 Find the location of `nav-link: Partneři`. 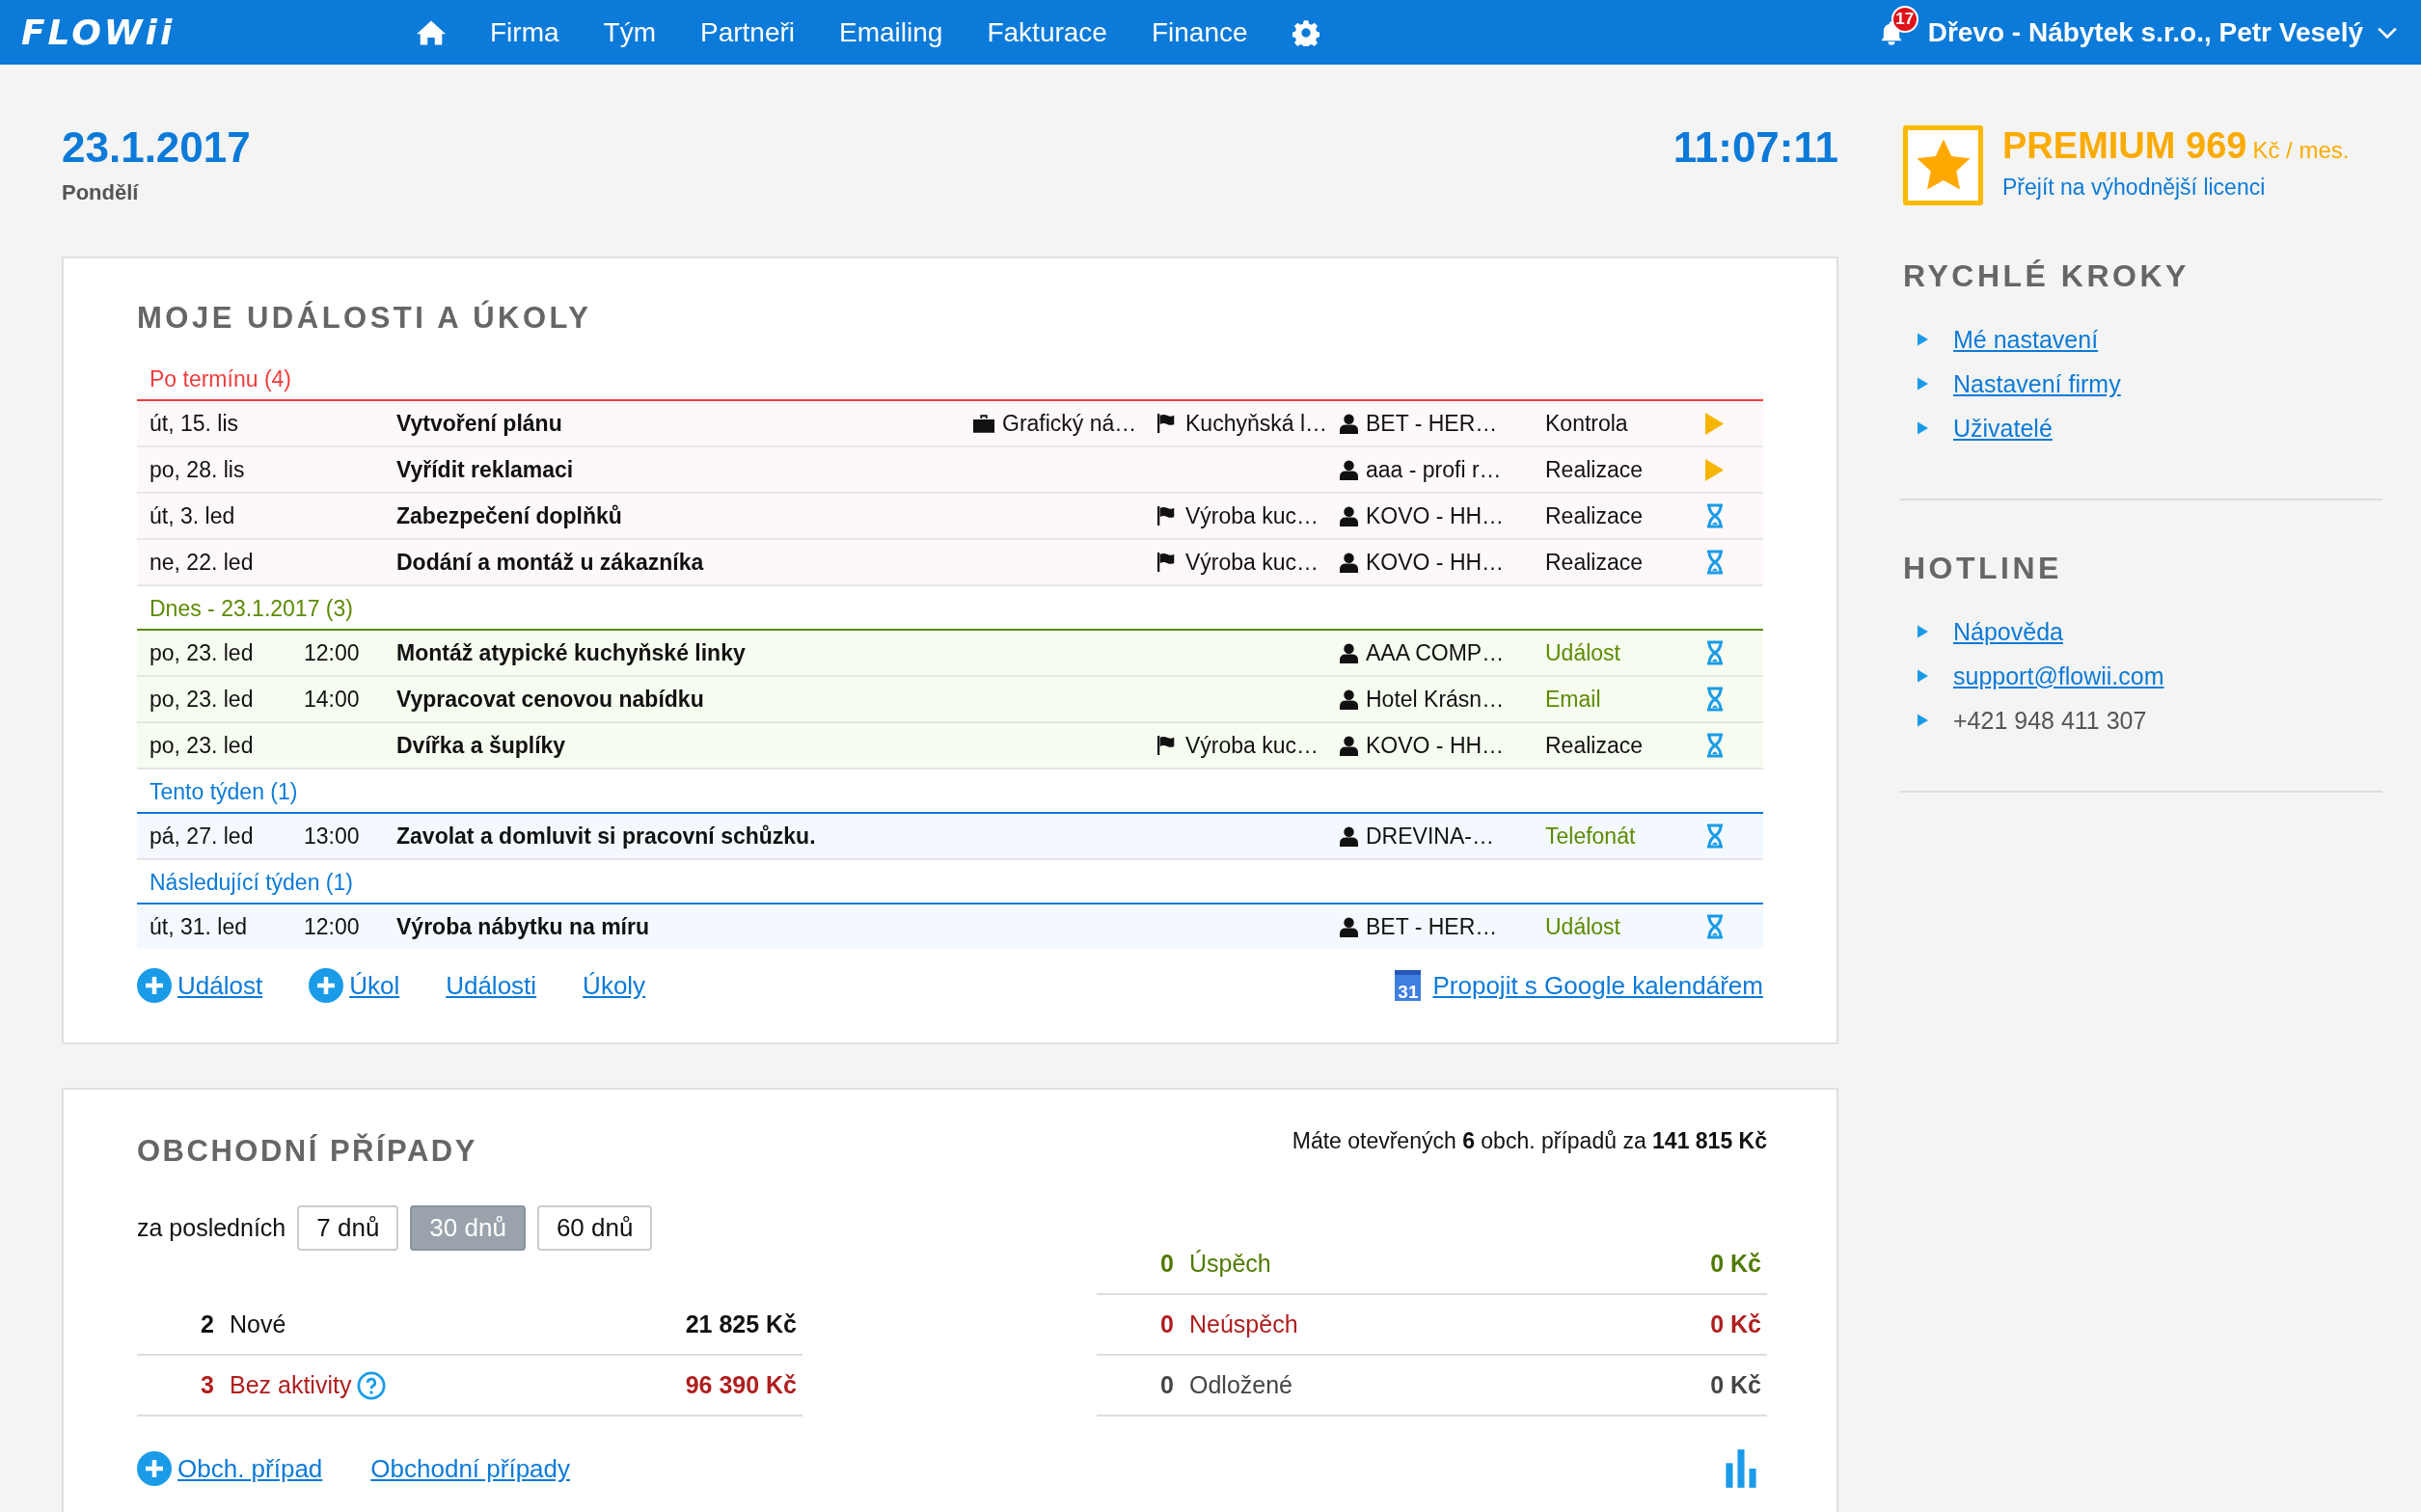

nav-link: Partneři is located at coordinates (748, 32).